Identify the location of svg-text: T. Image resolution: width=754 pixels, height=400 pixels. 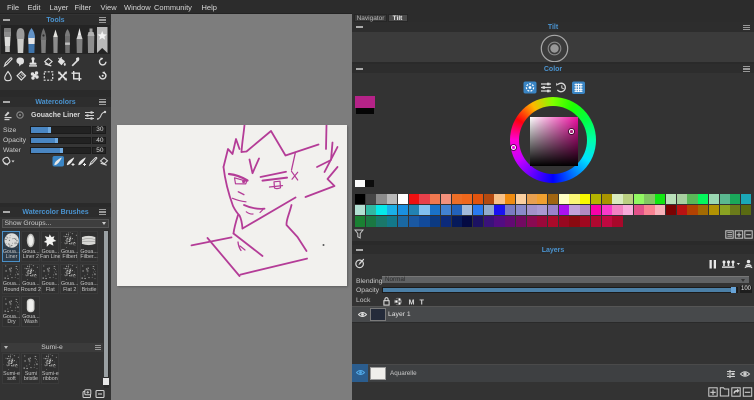
(422, 301).